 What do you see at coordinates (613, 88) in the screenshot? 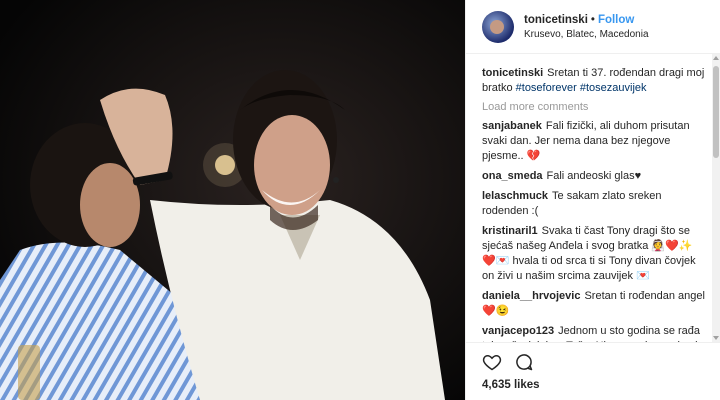
I see `hashtag-link: #tosezauvijek` at bounding box center [613, 88].